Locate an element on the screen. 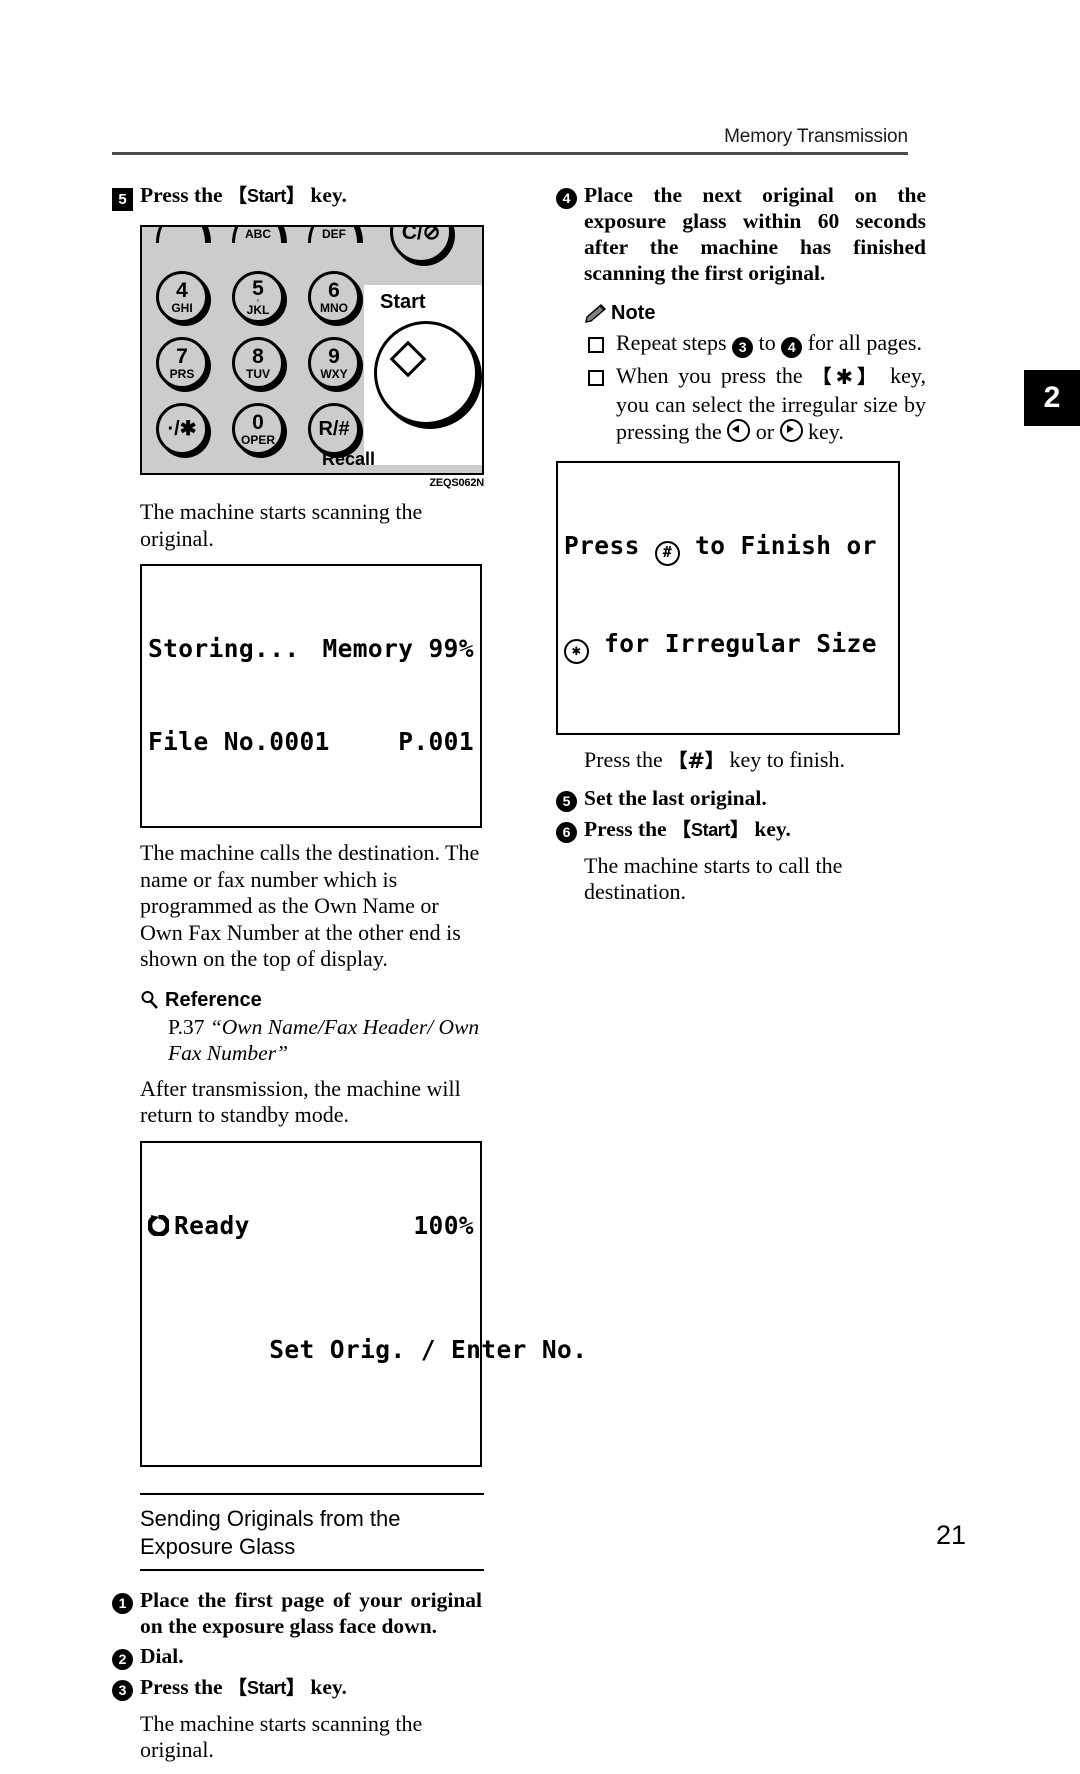 Image resolution: width=1080 pixels, height=1774 pixels. lcd-ready-line-1: Ready 100% is located at coordinates (311, 1225).